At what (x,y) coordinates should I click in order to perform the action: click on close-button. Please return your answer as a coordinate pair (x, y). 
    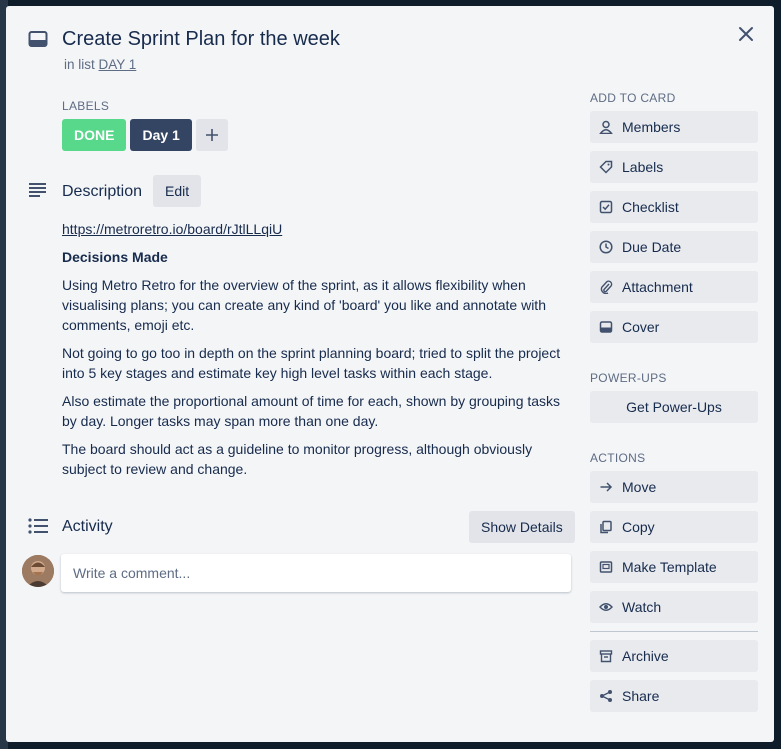
    Looking at the image, I should click on (746, 34).